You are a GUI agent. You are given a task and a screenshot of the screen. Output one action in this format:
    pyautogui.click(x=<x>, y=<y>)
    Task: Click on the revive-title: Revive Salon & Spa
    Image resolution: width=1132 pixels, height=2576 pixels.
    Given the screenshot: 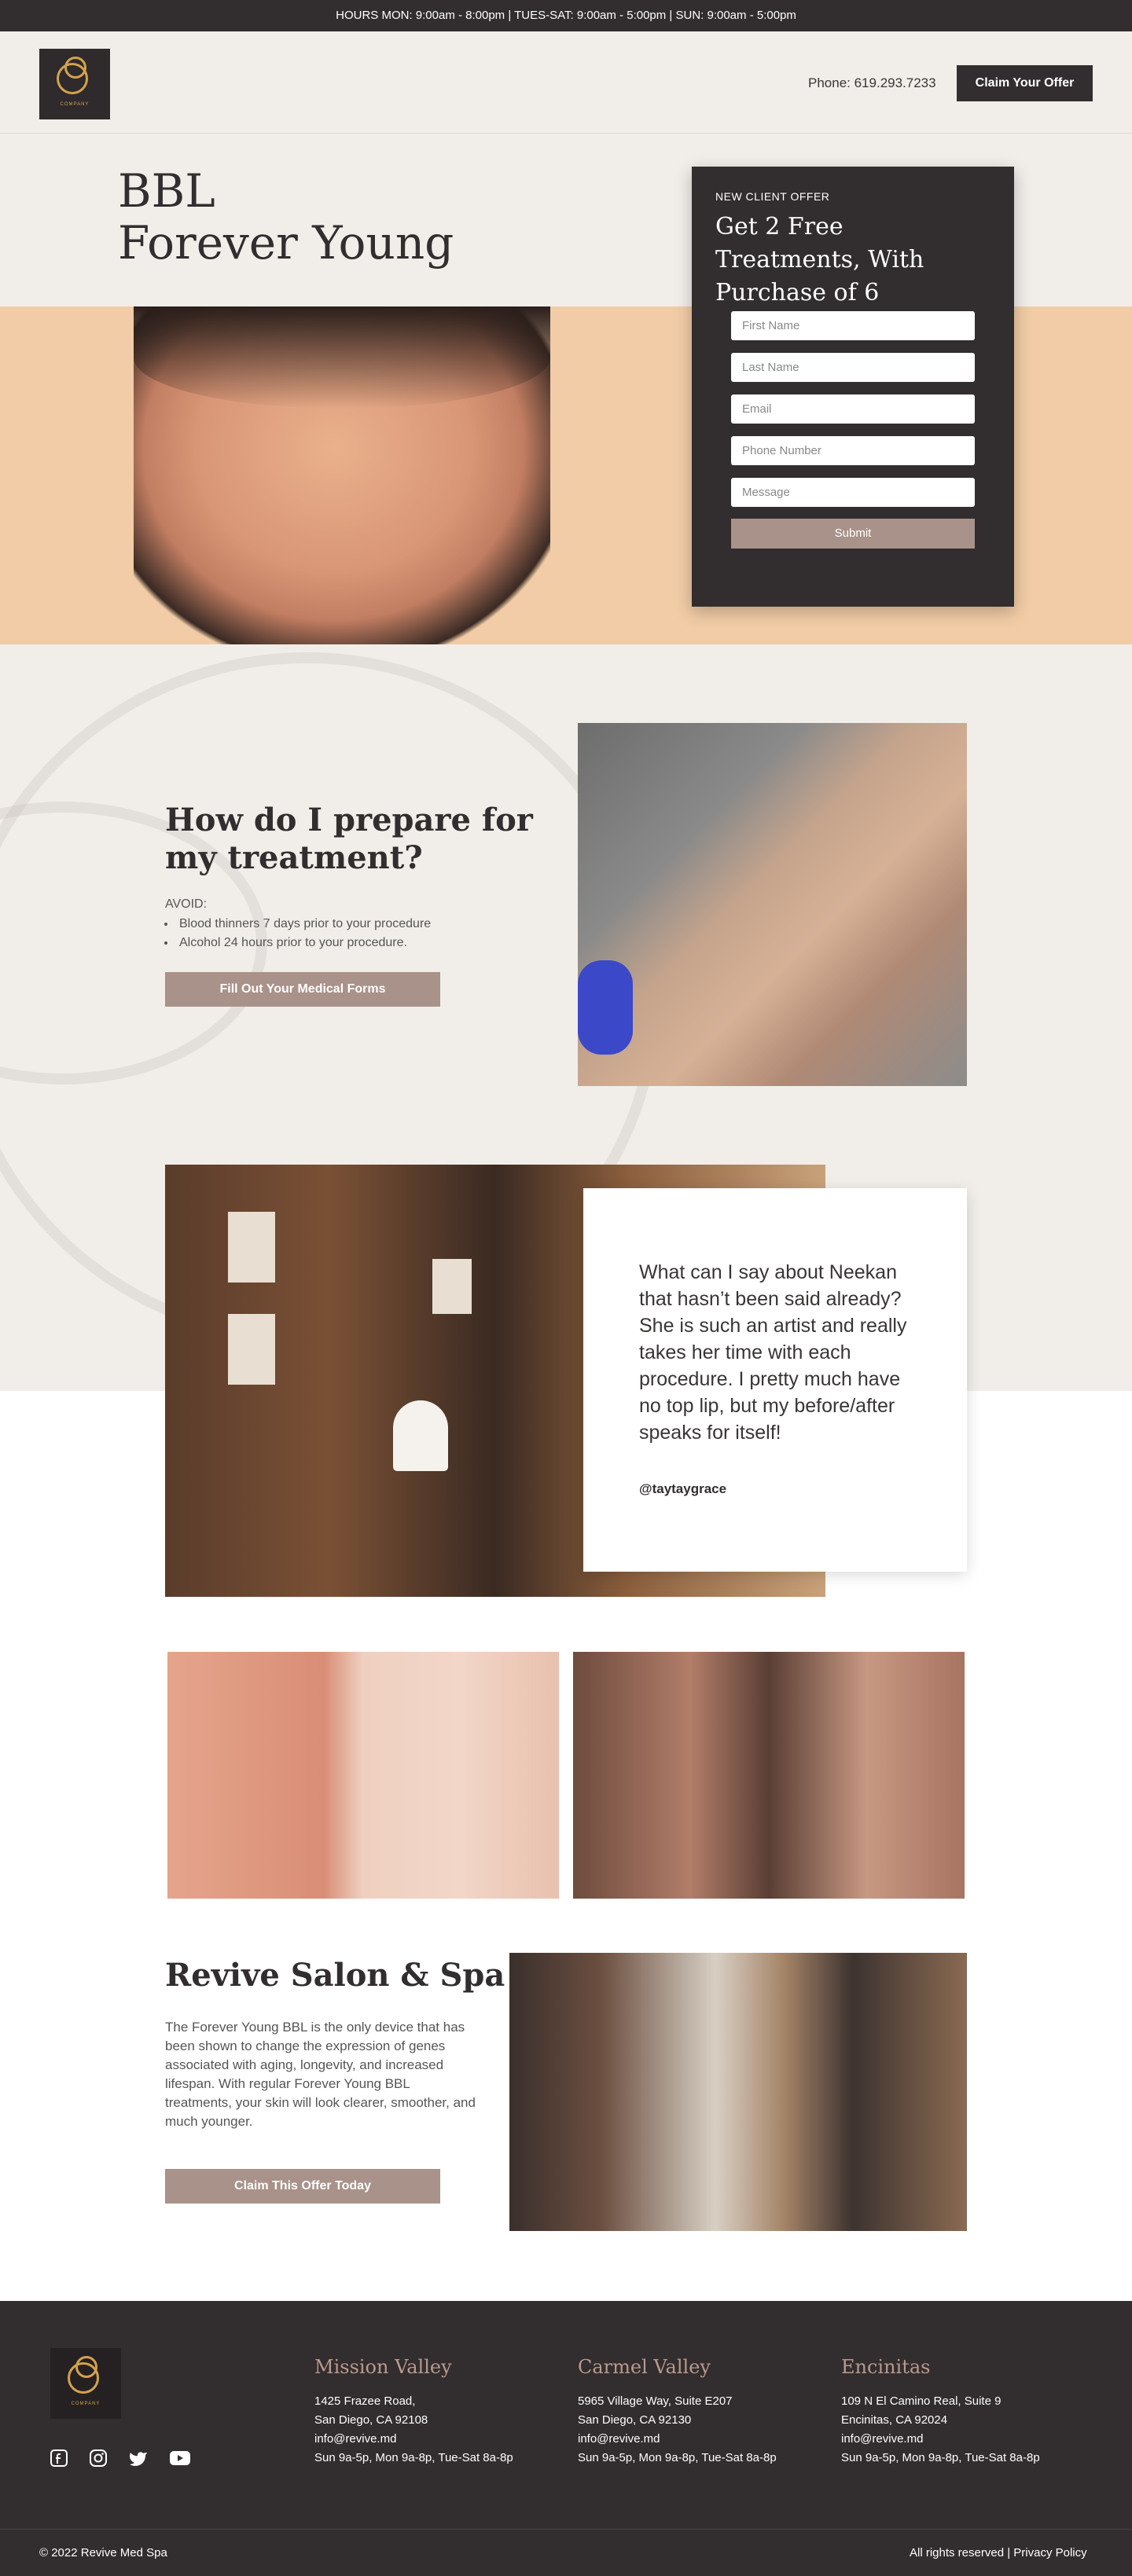 What is the action you would take?
    pyautogui.click(x=335, y=1975)
    